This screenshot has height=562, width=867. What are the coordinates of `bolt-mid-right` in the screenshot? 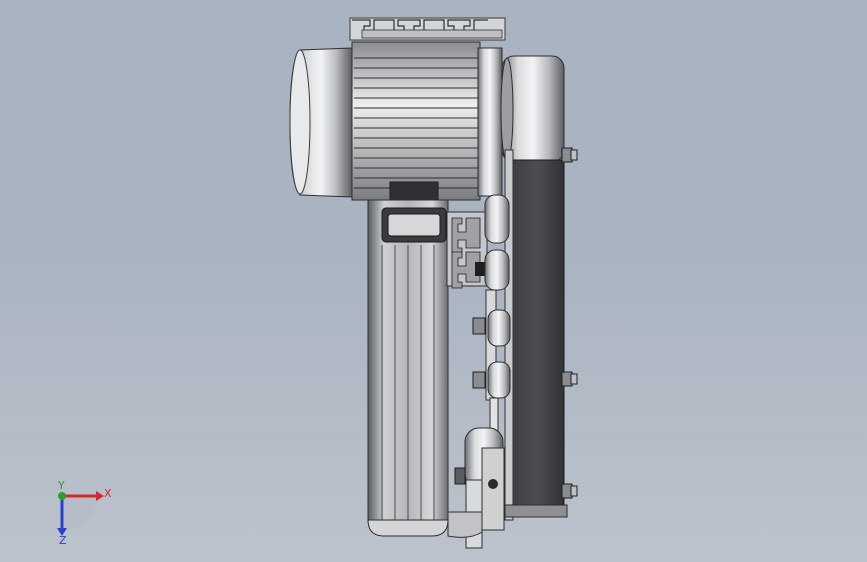 It's located at (569, 379).